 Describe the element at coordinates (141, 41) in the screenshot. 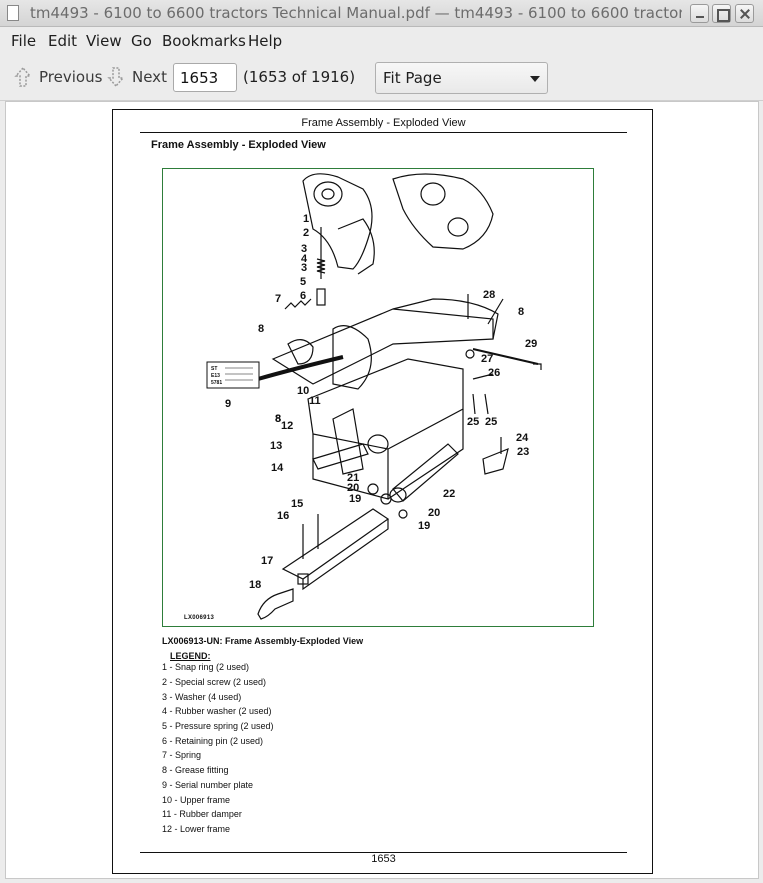

I see `menu-go: Go` at that location.